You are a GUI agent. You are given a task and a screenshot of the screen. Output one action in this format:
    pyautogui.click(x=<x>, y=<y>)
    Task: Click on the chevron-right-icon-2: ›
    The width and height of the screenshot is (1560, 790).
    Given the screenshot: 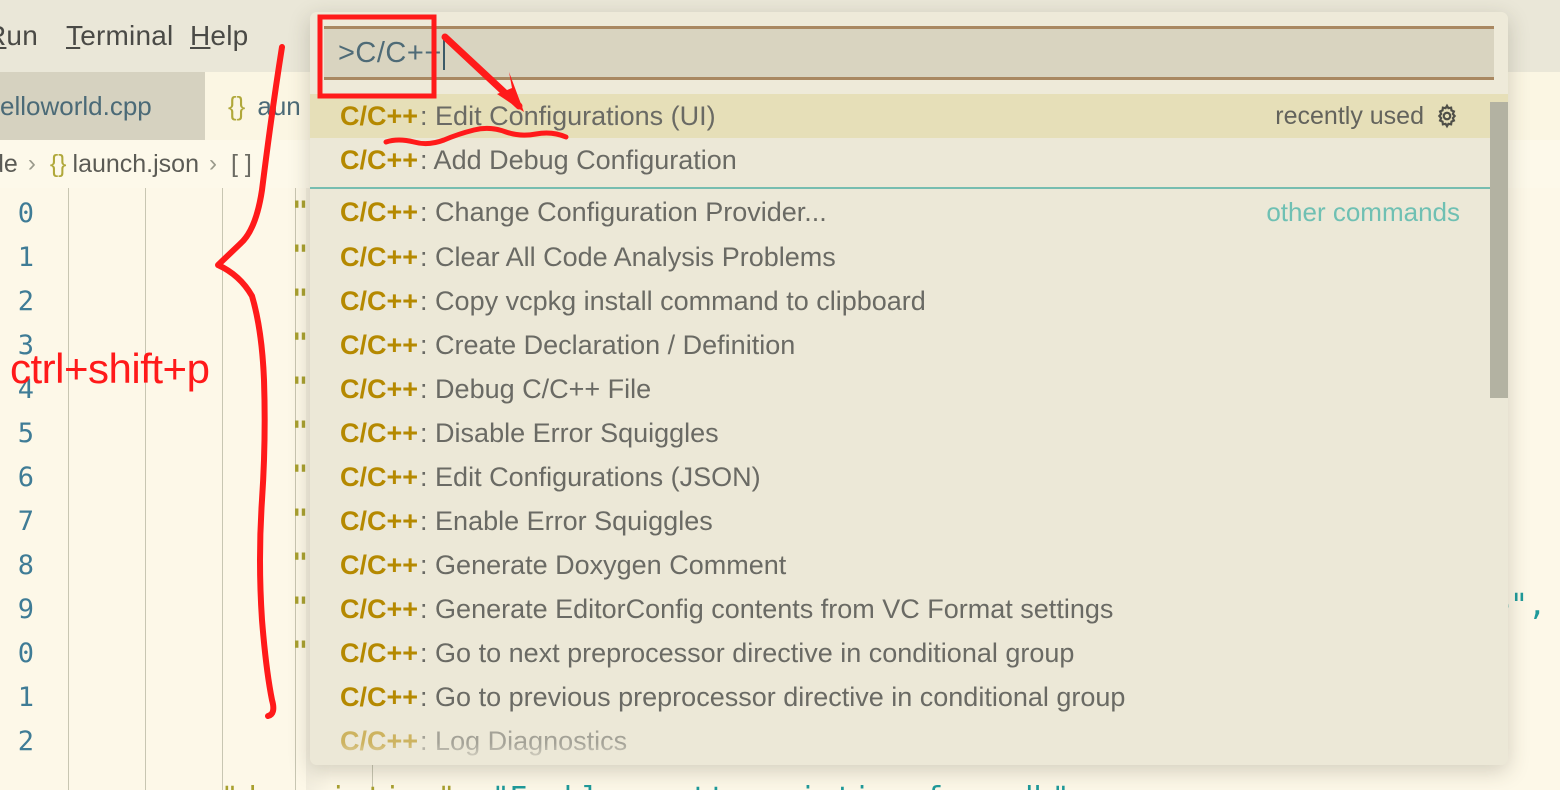 What is the action you would take?
    pyautogui.click(x=213, y=163)
    